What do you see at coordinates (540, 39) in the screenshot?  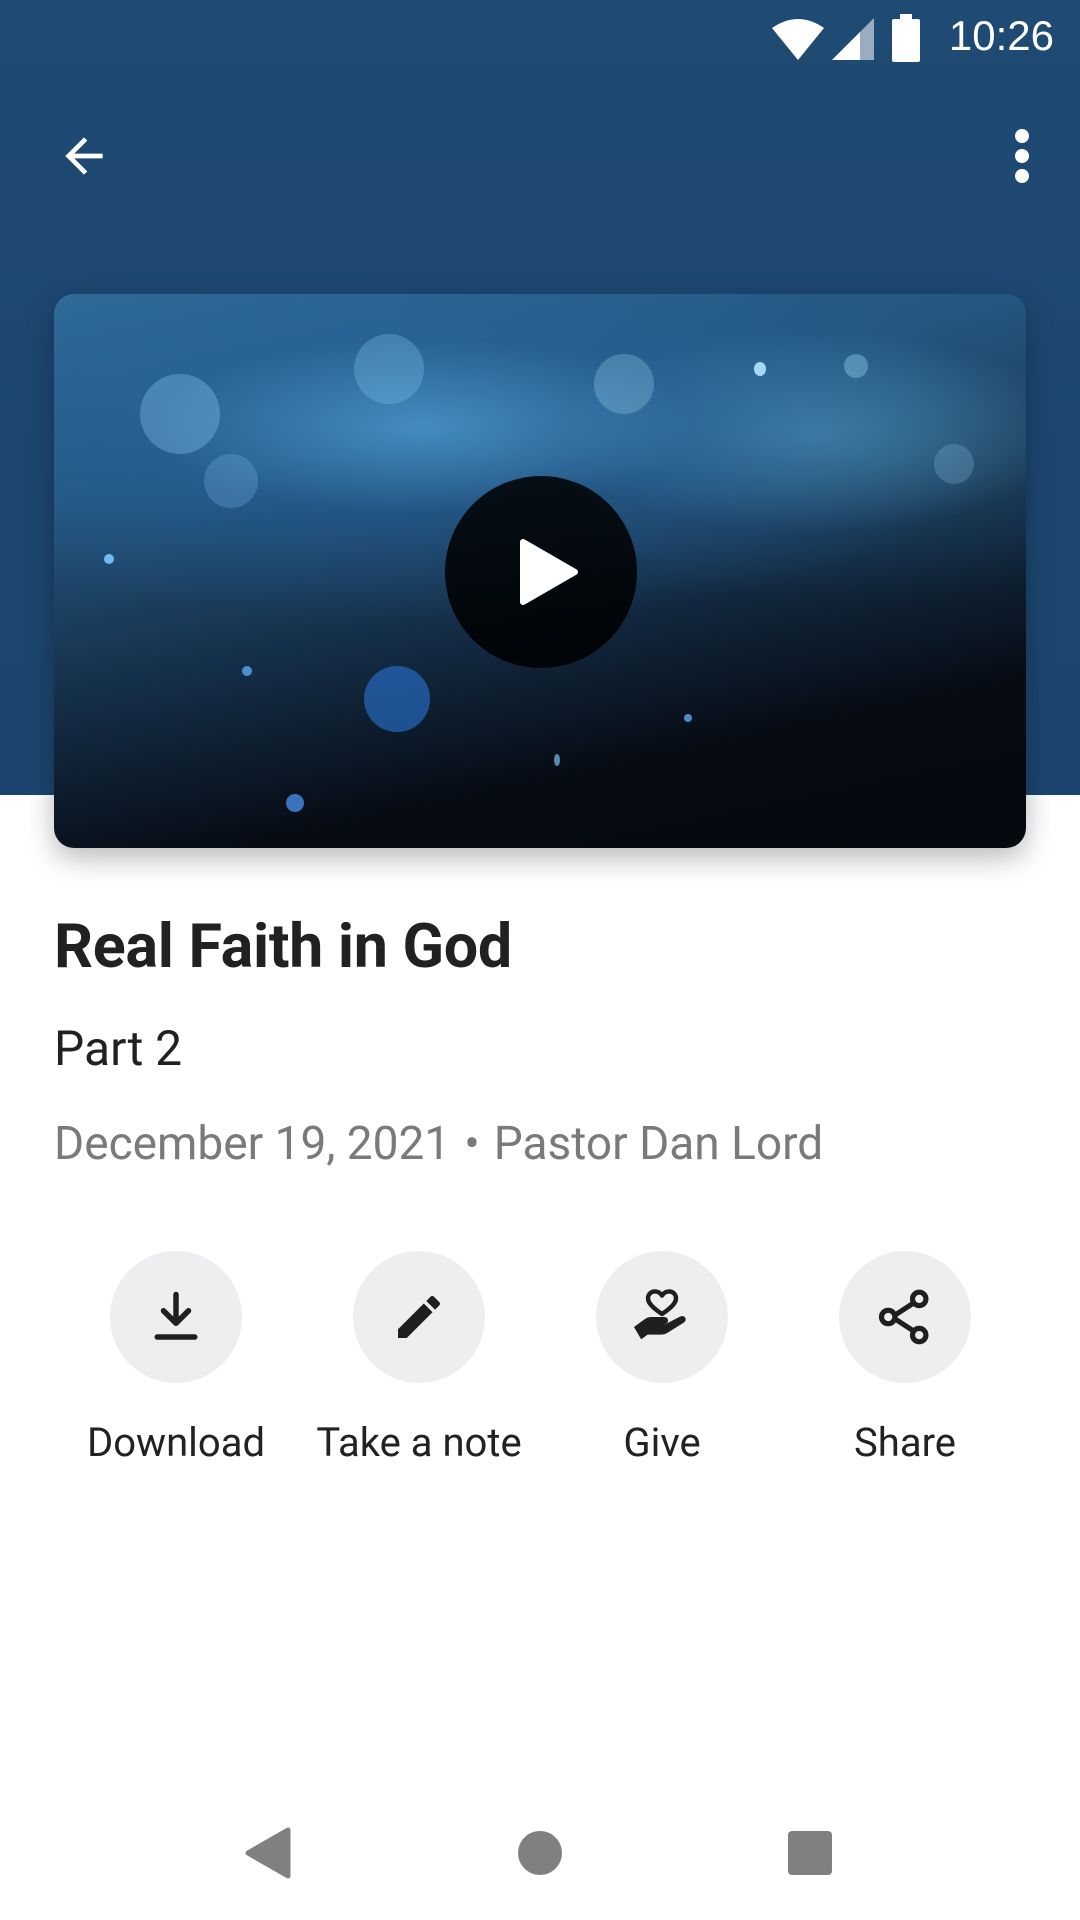 I see `status-bar: 10:26` at bounding box center [540, 39].